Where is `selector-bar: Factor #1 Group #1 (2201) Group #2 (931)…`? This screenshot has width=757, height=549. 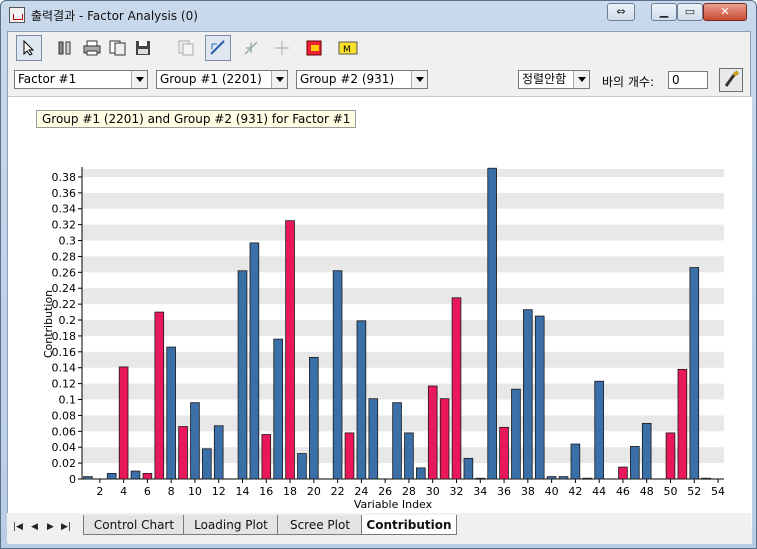 selector-bar: Factor #1 Group #1 (2201) Group #2 (931)… is located at coordinates (380, 81).